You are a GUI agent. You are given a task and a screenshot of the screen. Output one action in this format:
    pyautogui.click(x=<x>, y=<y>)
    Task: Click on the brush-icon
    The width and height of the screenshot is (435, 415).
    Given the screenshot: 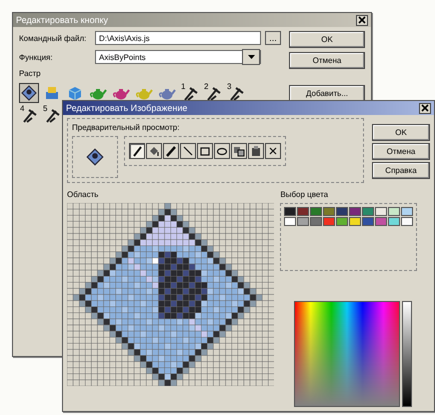 What is the action you would take?
    pyautogui.click(x=171, y=151)
    